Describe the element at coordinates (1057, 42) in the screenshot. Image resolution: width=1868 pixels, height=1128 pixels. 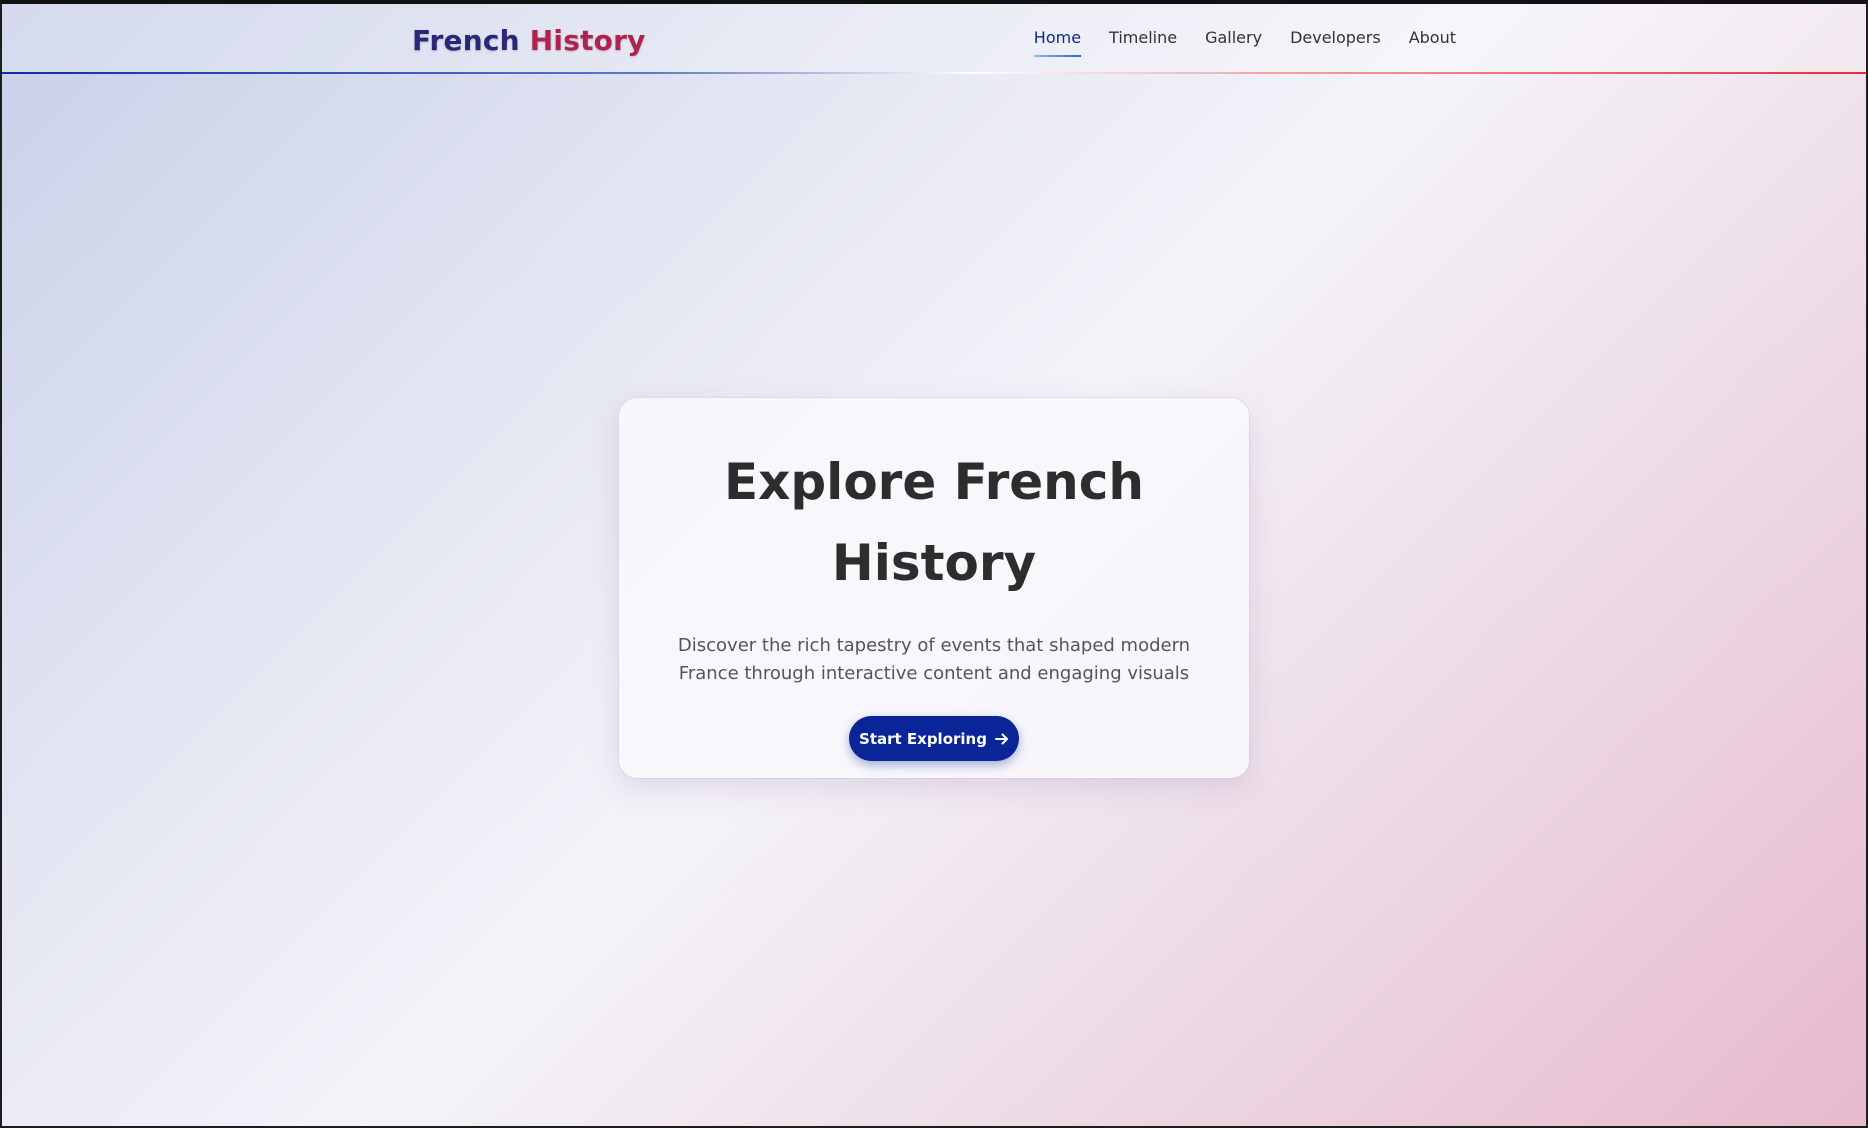
I see `nav-link-home: Home` at that location.